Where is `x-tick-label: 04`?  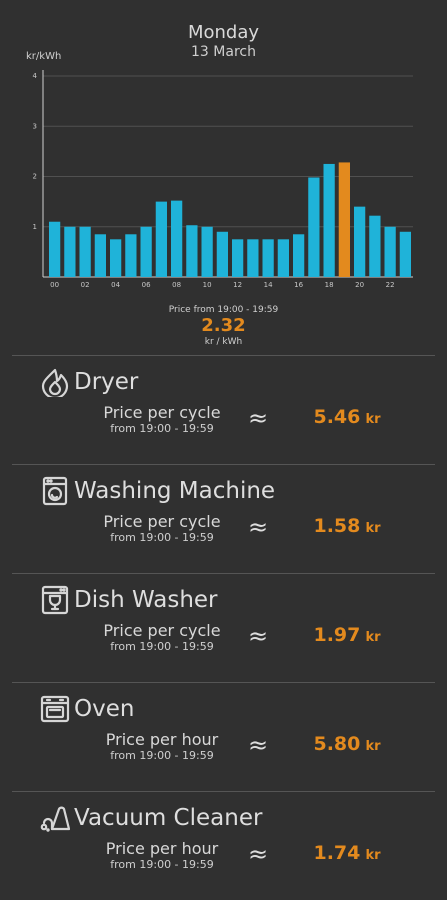 x-tick-label: 04 is located at coordinates (115, 285).